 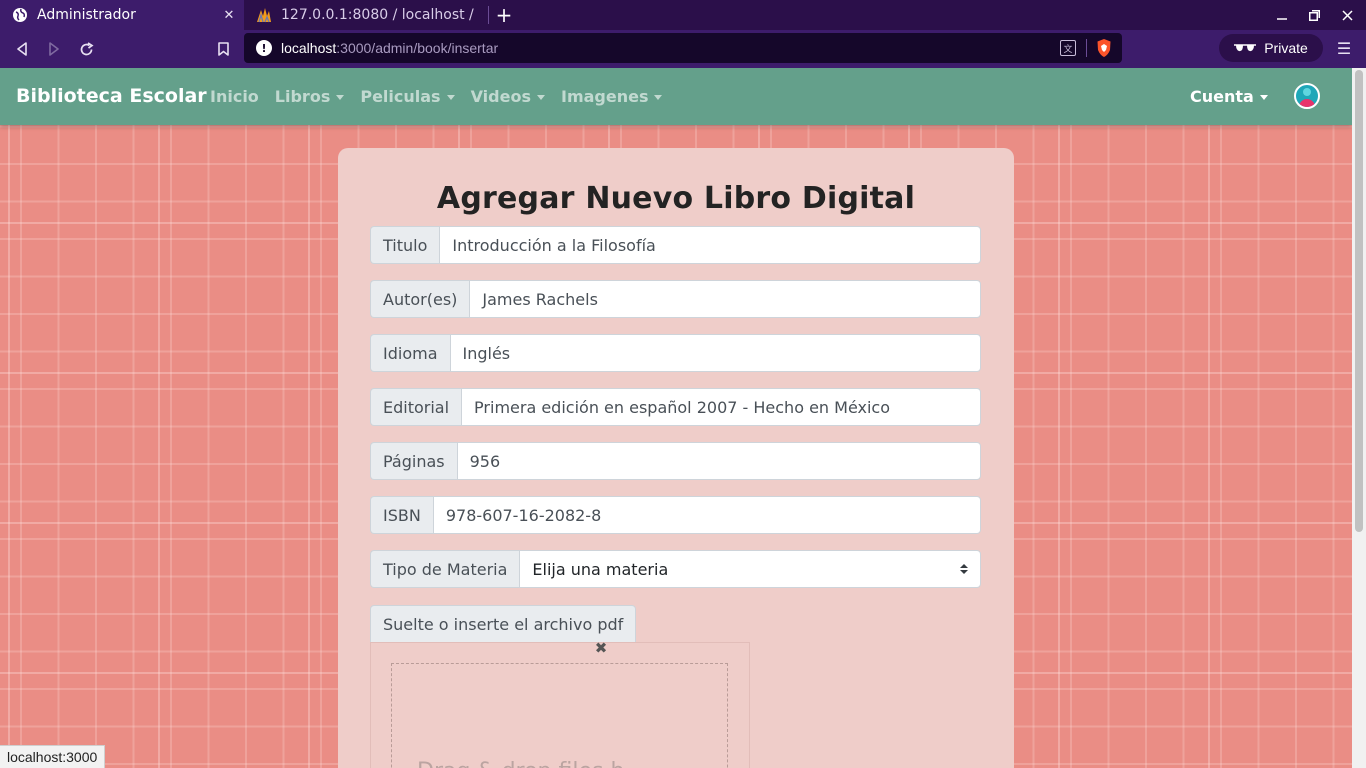 What do you see at coordinates (670, 48) in the screenshot?
I see `url-text: localhost:3000/admin/book/insertar` at bounding box center [670, 48].